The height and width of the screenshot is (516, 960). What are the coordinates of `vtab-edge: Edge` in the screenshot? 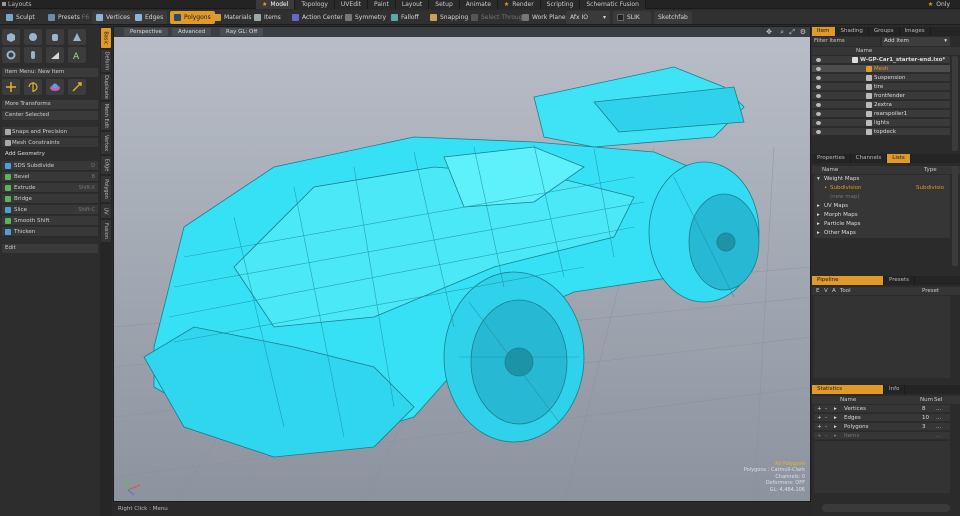 It's located at (106, 165).